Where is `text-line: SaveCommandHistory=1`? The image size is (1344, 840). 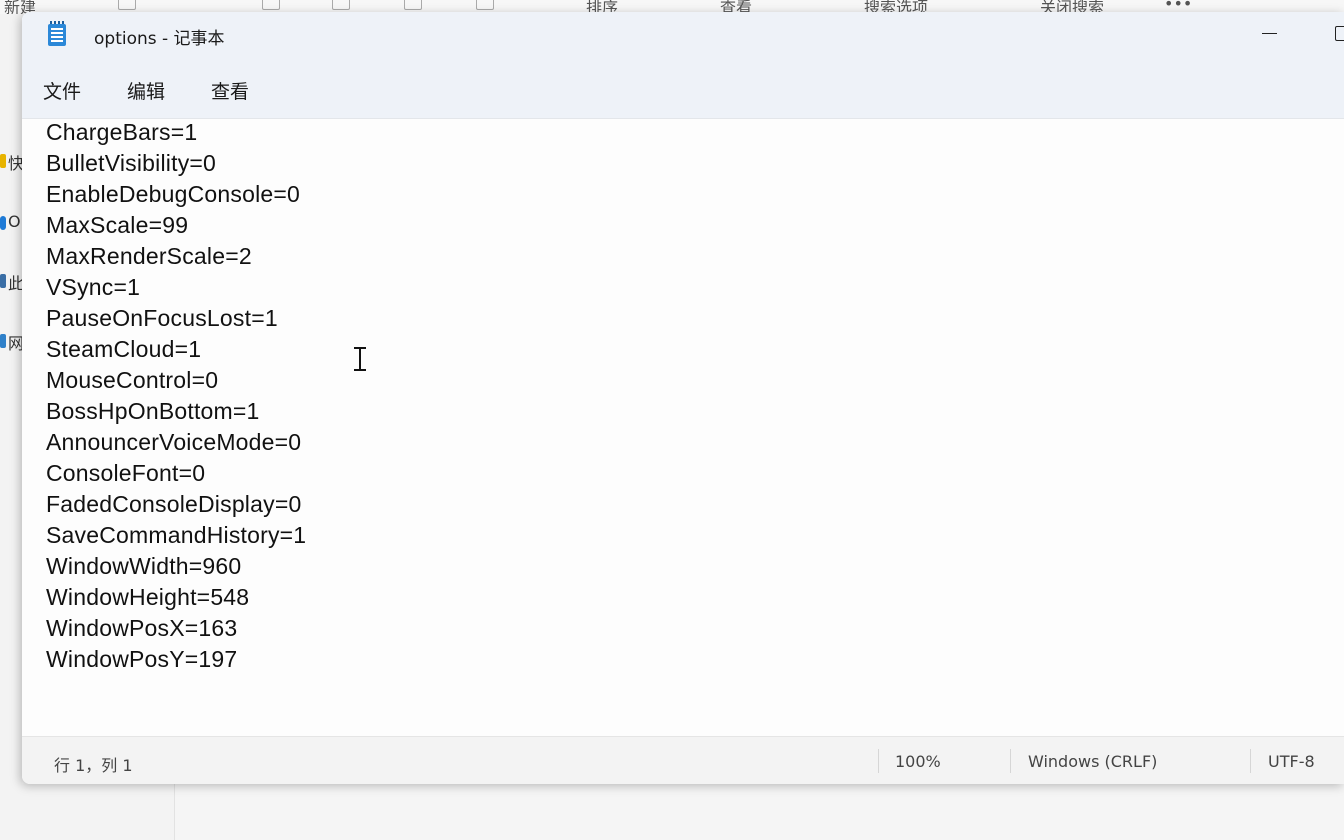
text-line: SaveCommandHistory=1 is located at coordinates (686, 535).